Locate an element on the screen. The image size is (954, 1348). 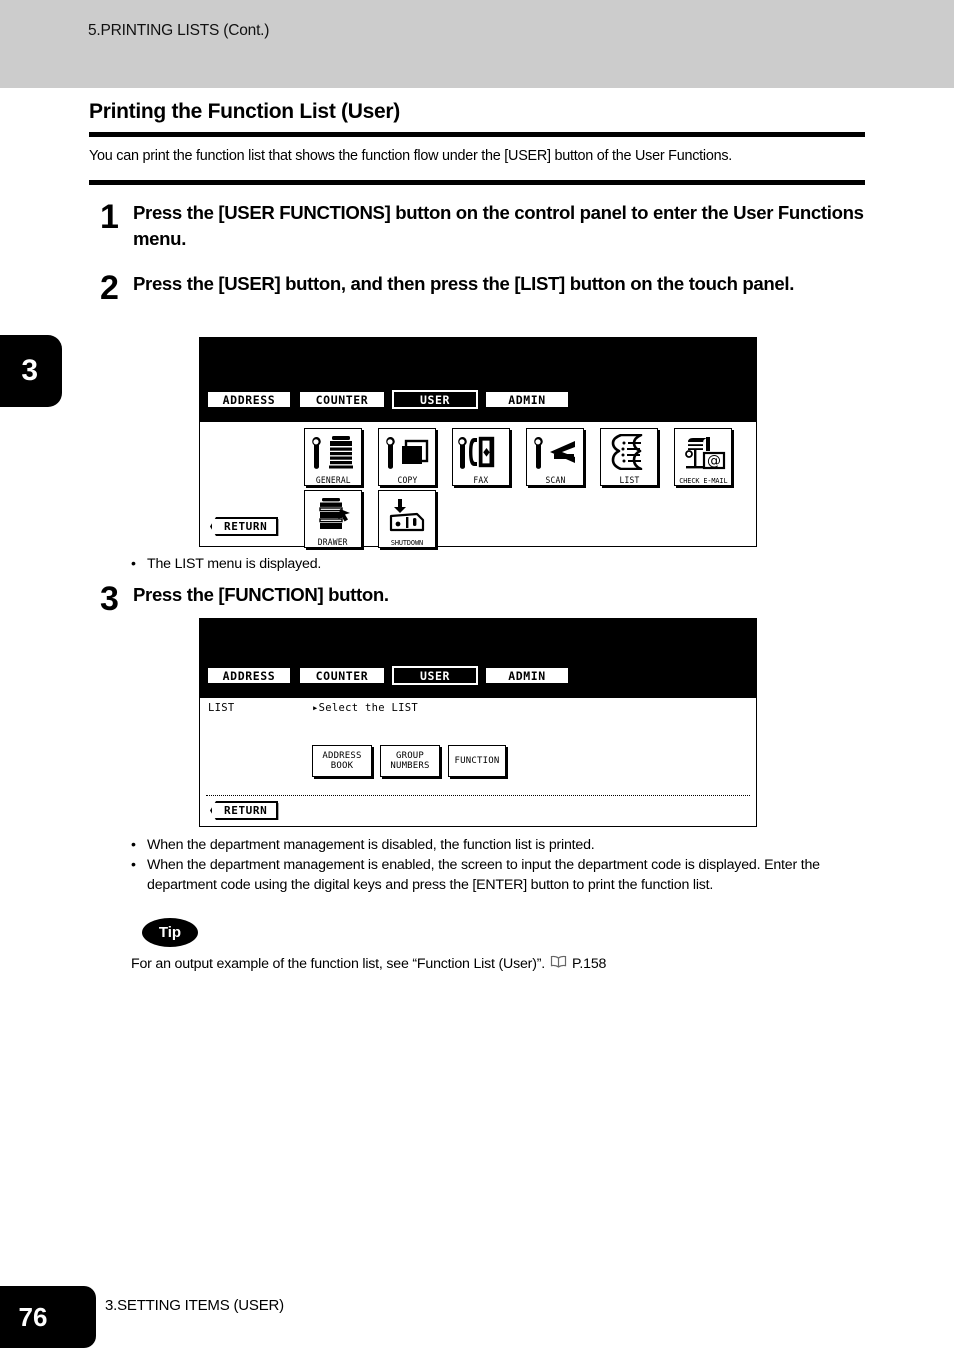
wrench-fax-icon is located at coordinates (481, 452).